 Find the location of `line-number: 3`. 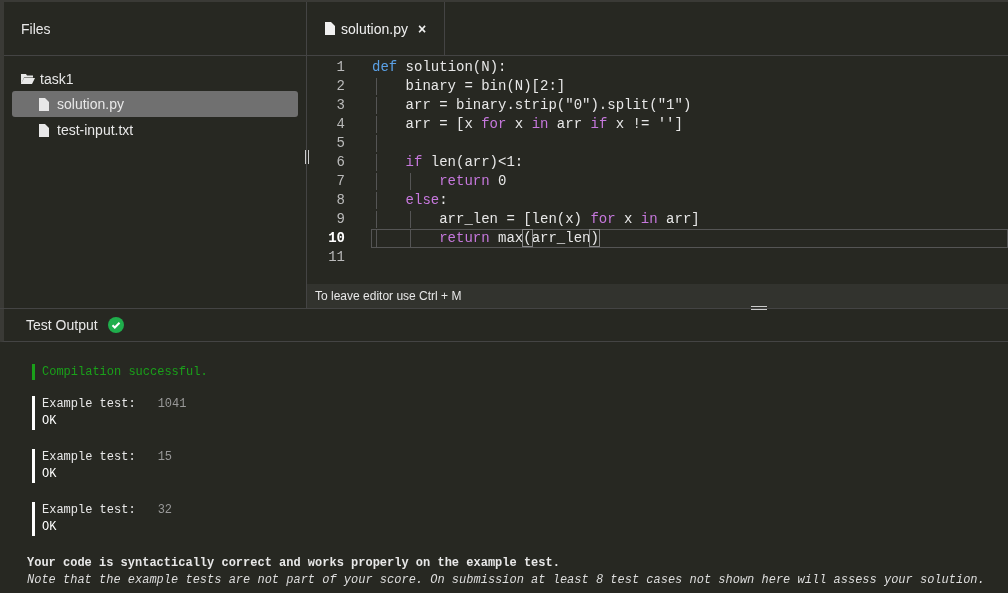

line-number: 3 is located at coordinates (340, 105).